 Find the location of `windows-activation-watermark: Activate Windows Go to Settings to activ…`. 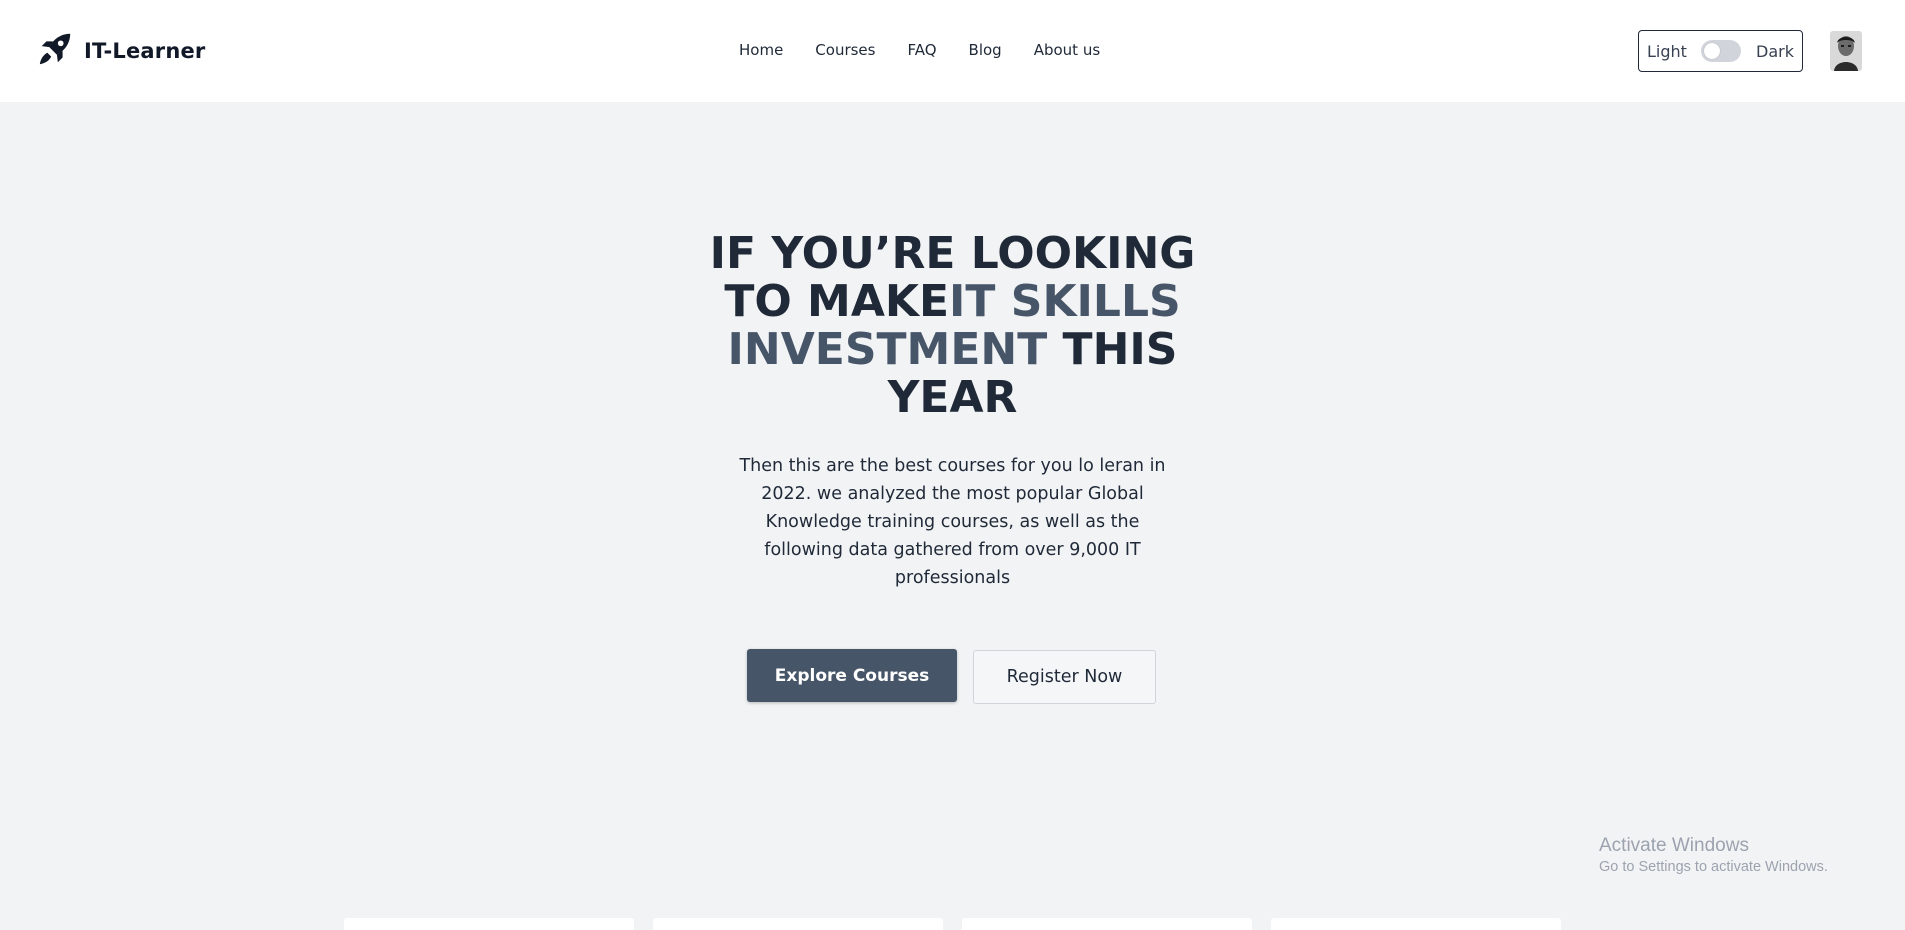

windows-activation-watermark: Activate Windows Go to Settings to activ… is located at coordinates (1749, 855).